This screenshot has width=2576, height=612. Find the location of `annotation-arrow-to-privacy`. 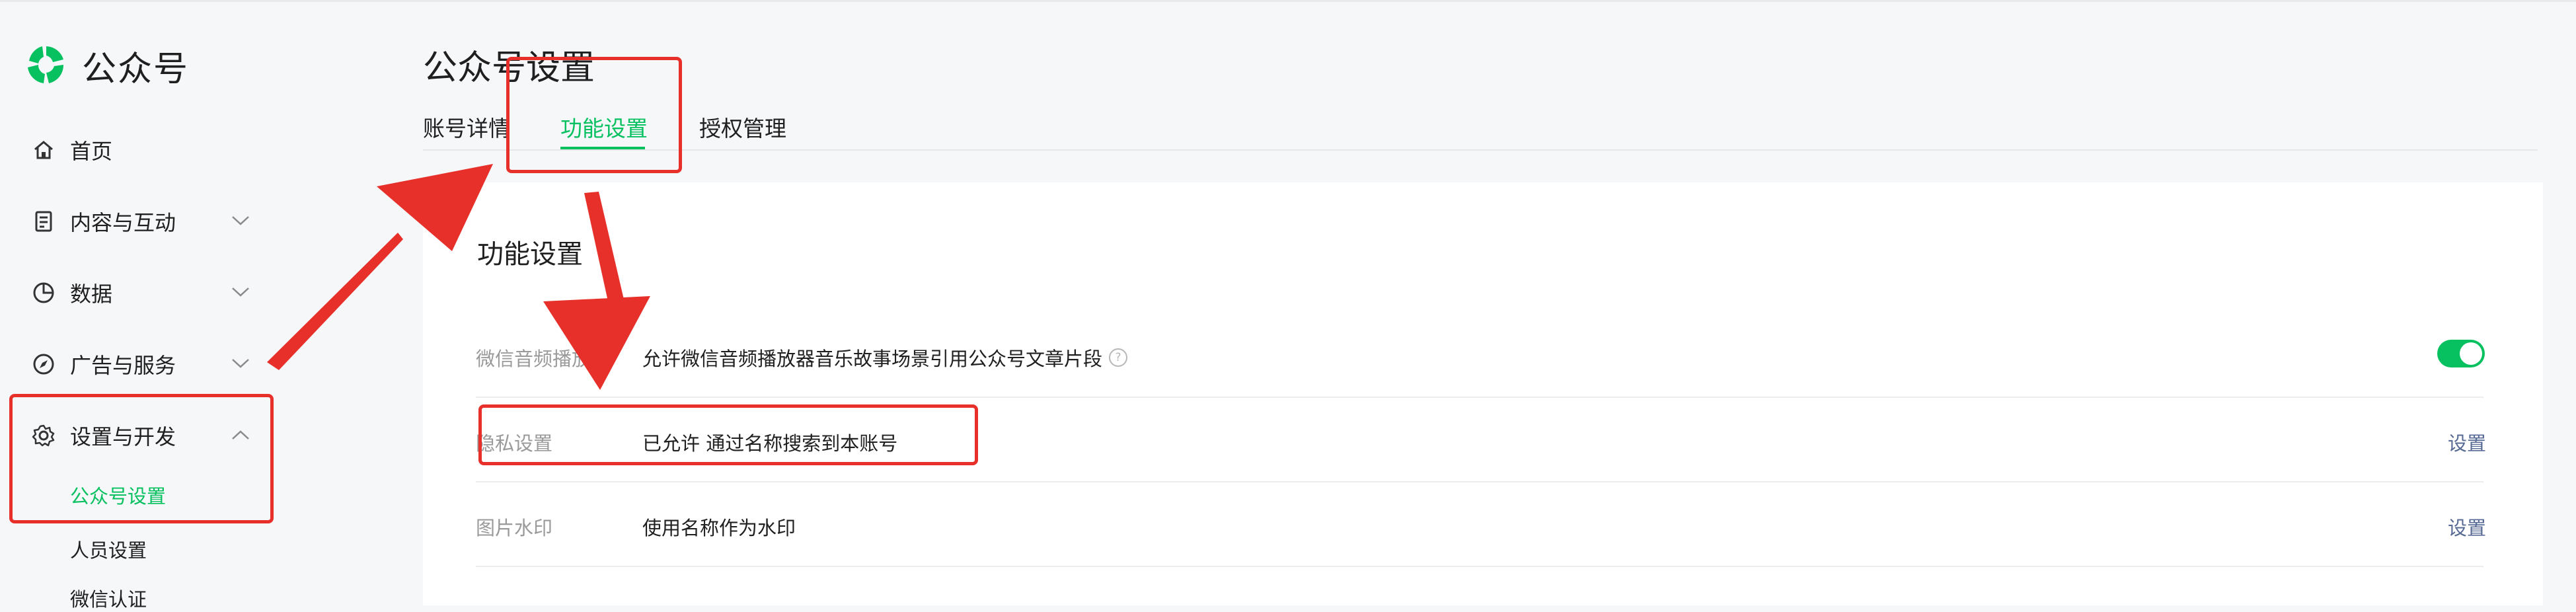

annotation-arrow-to-privacy is located at coordinates (596, 291).